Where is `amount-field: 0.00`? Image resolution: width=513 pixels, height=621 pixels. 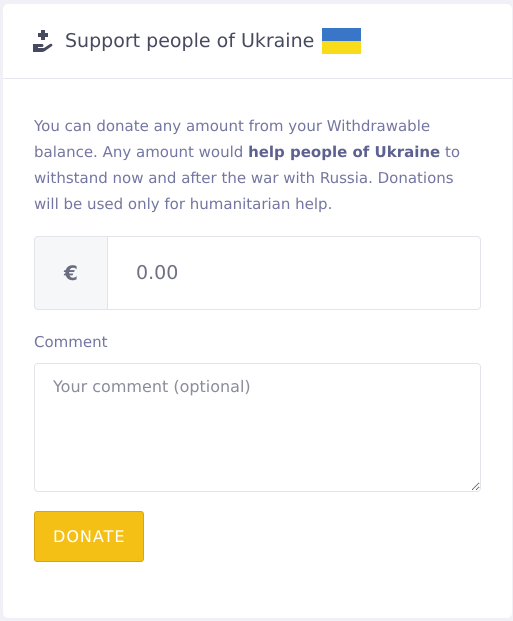
amount-field: 0.00 is located at coordinates (294, 273).